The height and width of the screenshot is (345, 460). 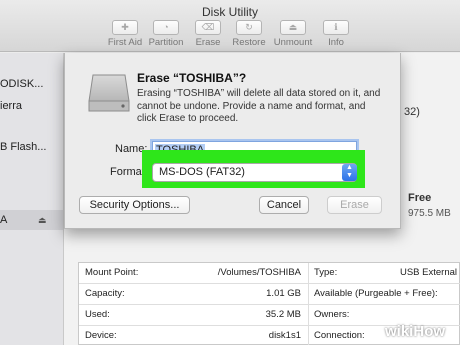 I want to click on sidebar-item-selected, so click(x=31, y=220).